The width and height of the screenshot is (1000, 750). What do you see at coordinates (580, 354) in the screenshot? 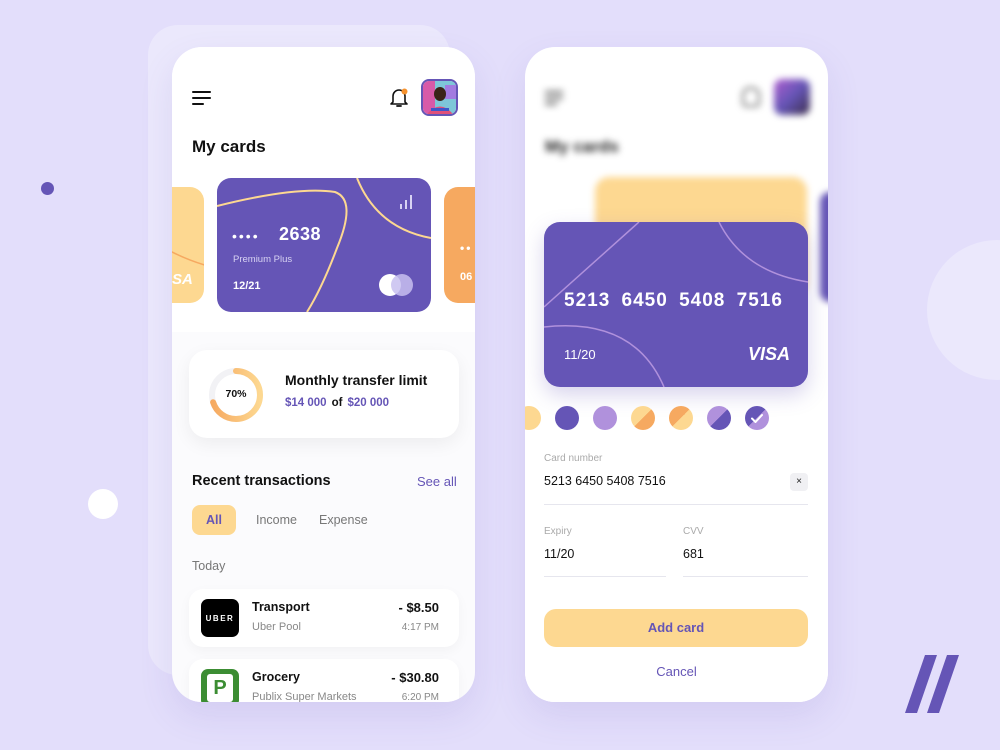
I see `card-expiry-display: 11/20` at bounding box center [580, 354].